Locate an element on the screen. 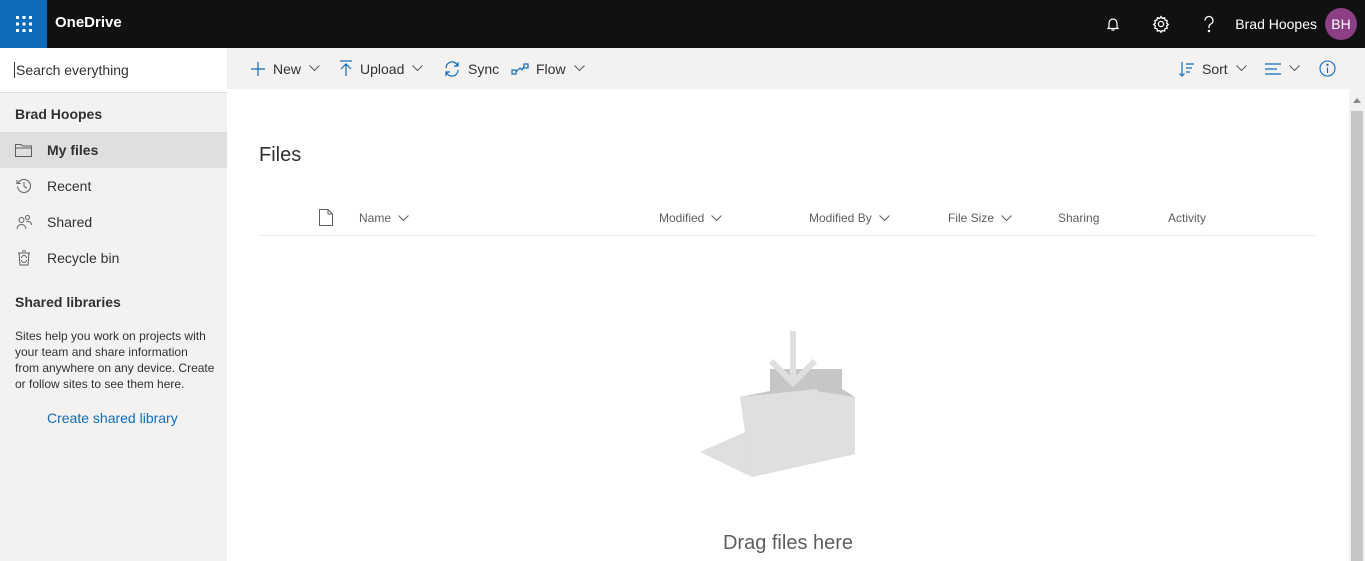  suite-header: OneDrive Brad Hoopes BH is located at coordinates (682, 24).